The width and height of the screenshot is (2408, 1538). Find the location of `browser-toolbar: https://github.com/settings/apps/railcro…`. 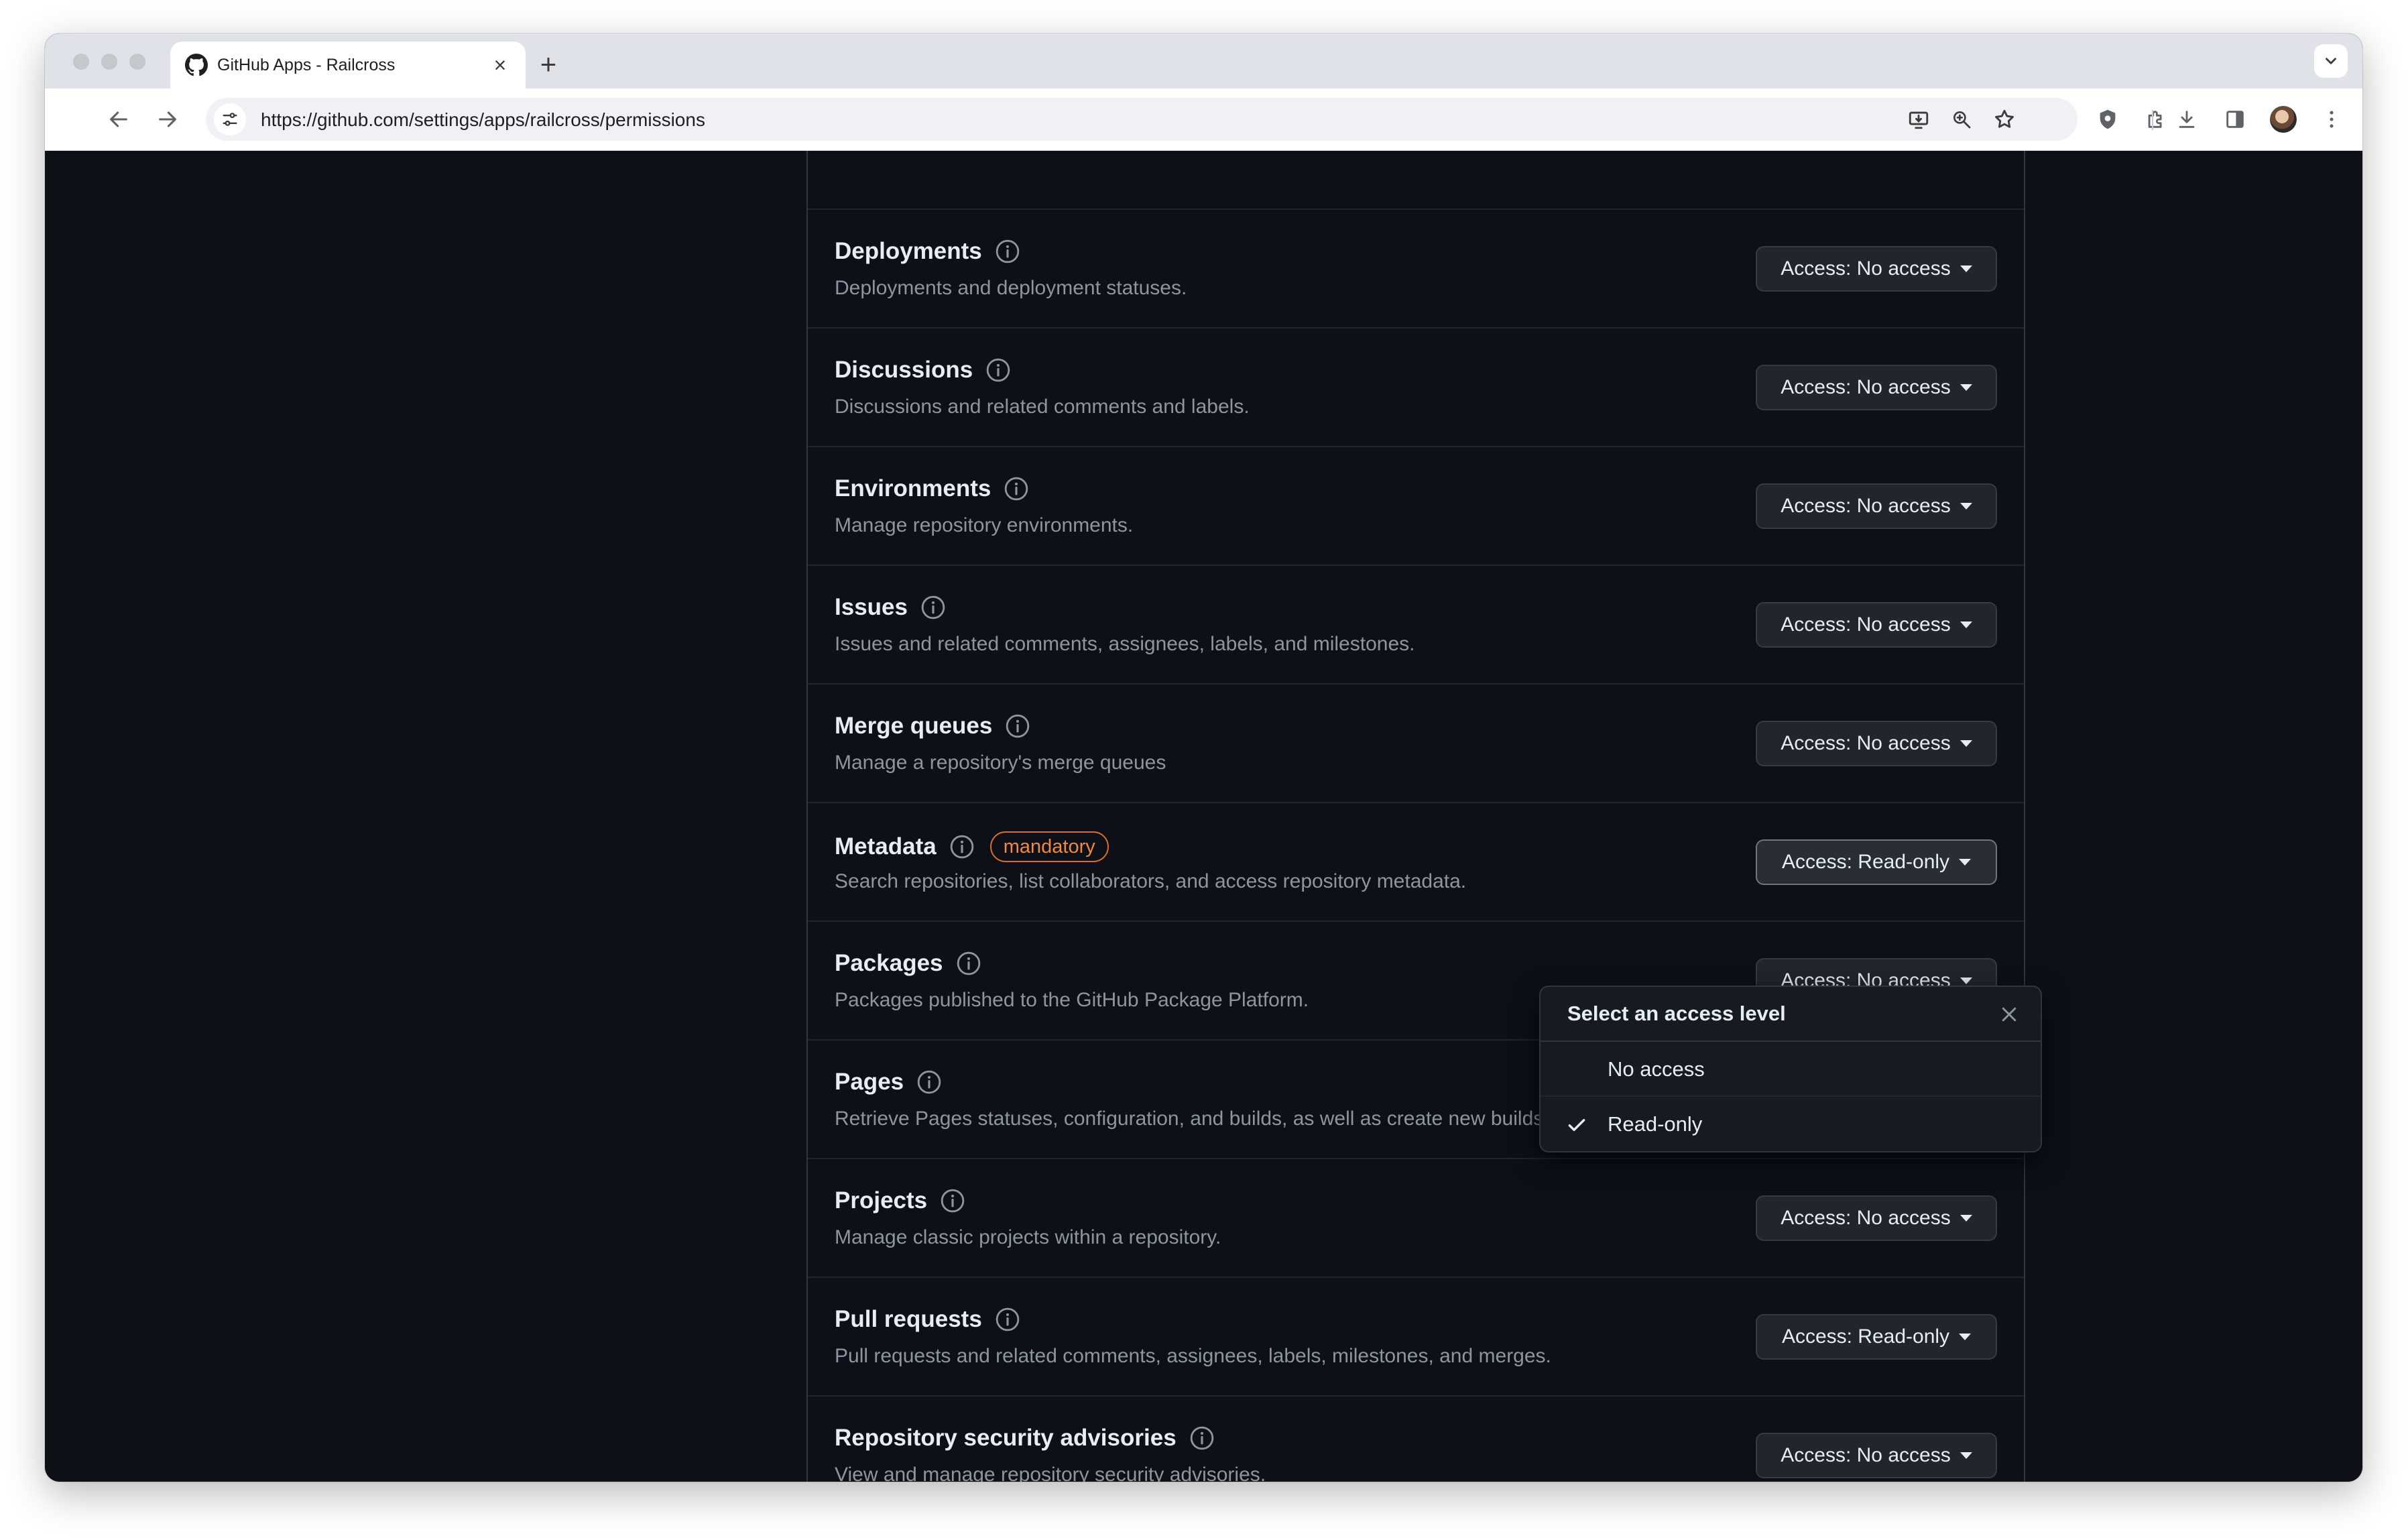

browser-toolbar: https://github.com/settings/apps/railcro… is located at coordinates (1203, 119).